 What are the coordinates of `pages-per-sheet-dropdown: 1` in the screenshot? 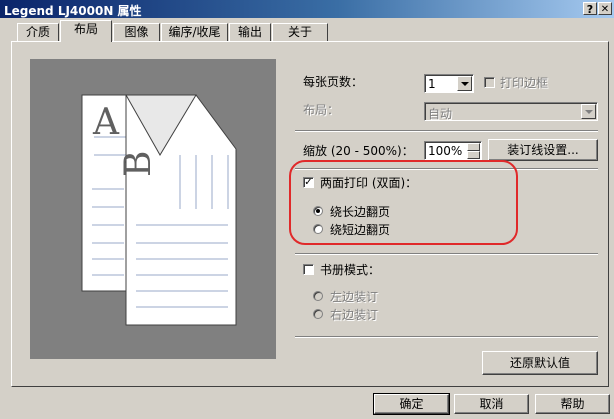 It's located at (449, 83).